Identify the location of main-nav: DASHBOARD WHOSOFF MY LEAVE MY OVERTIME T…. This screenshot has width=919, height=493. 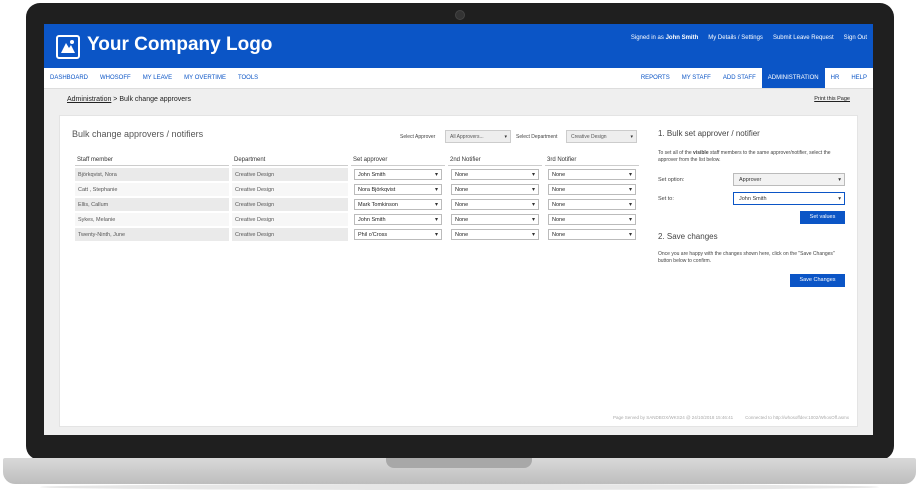
(458, 78).